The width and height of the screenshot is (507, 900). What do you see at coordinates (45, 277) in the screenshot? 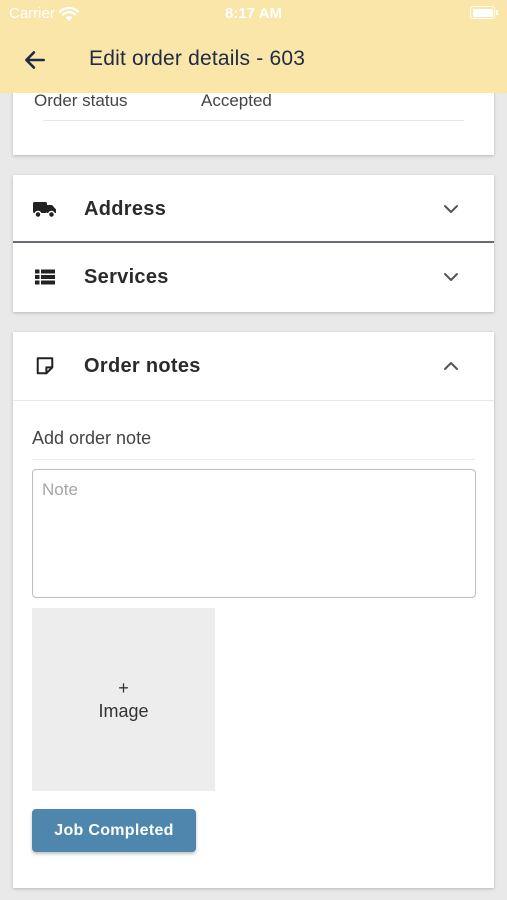
I see `list-icon` at bounding box center [45, 277].